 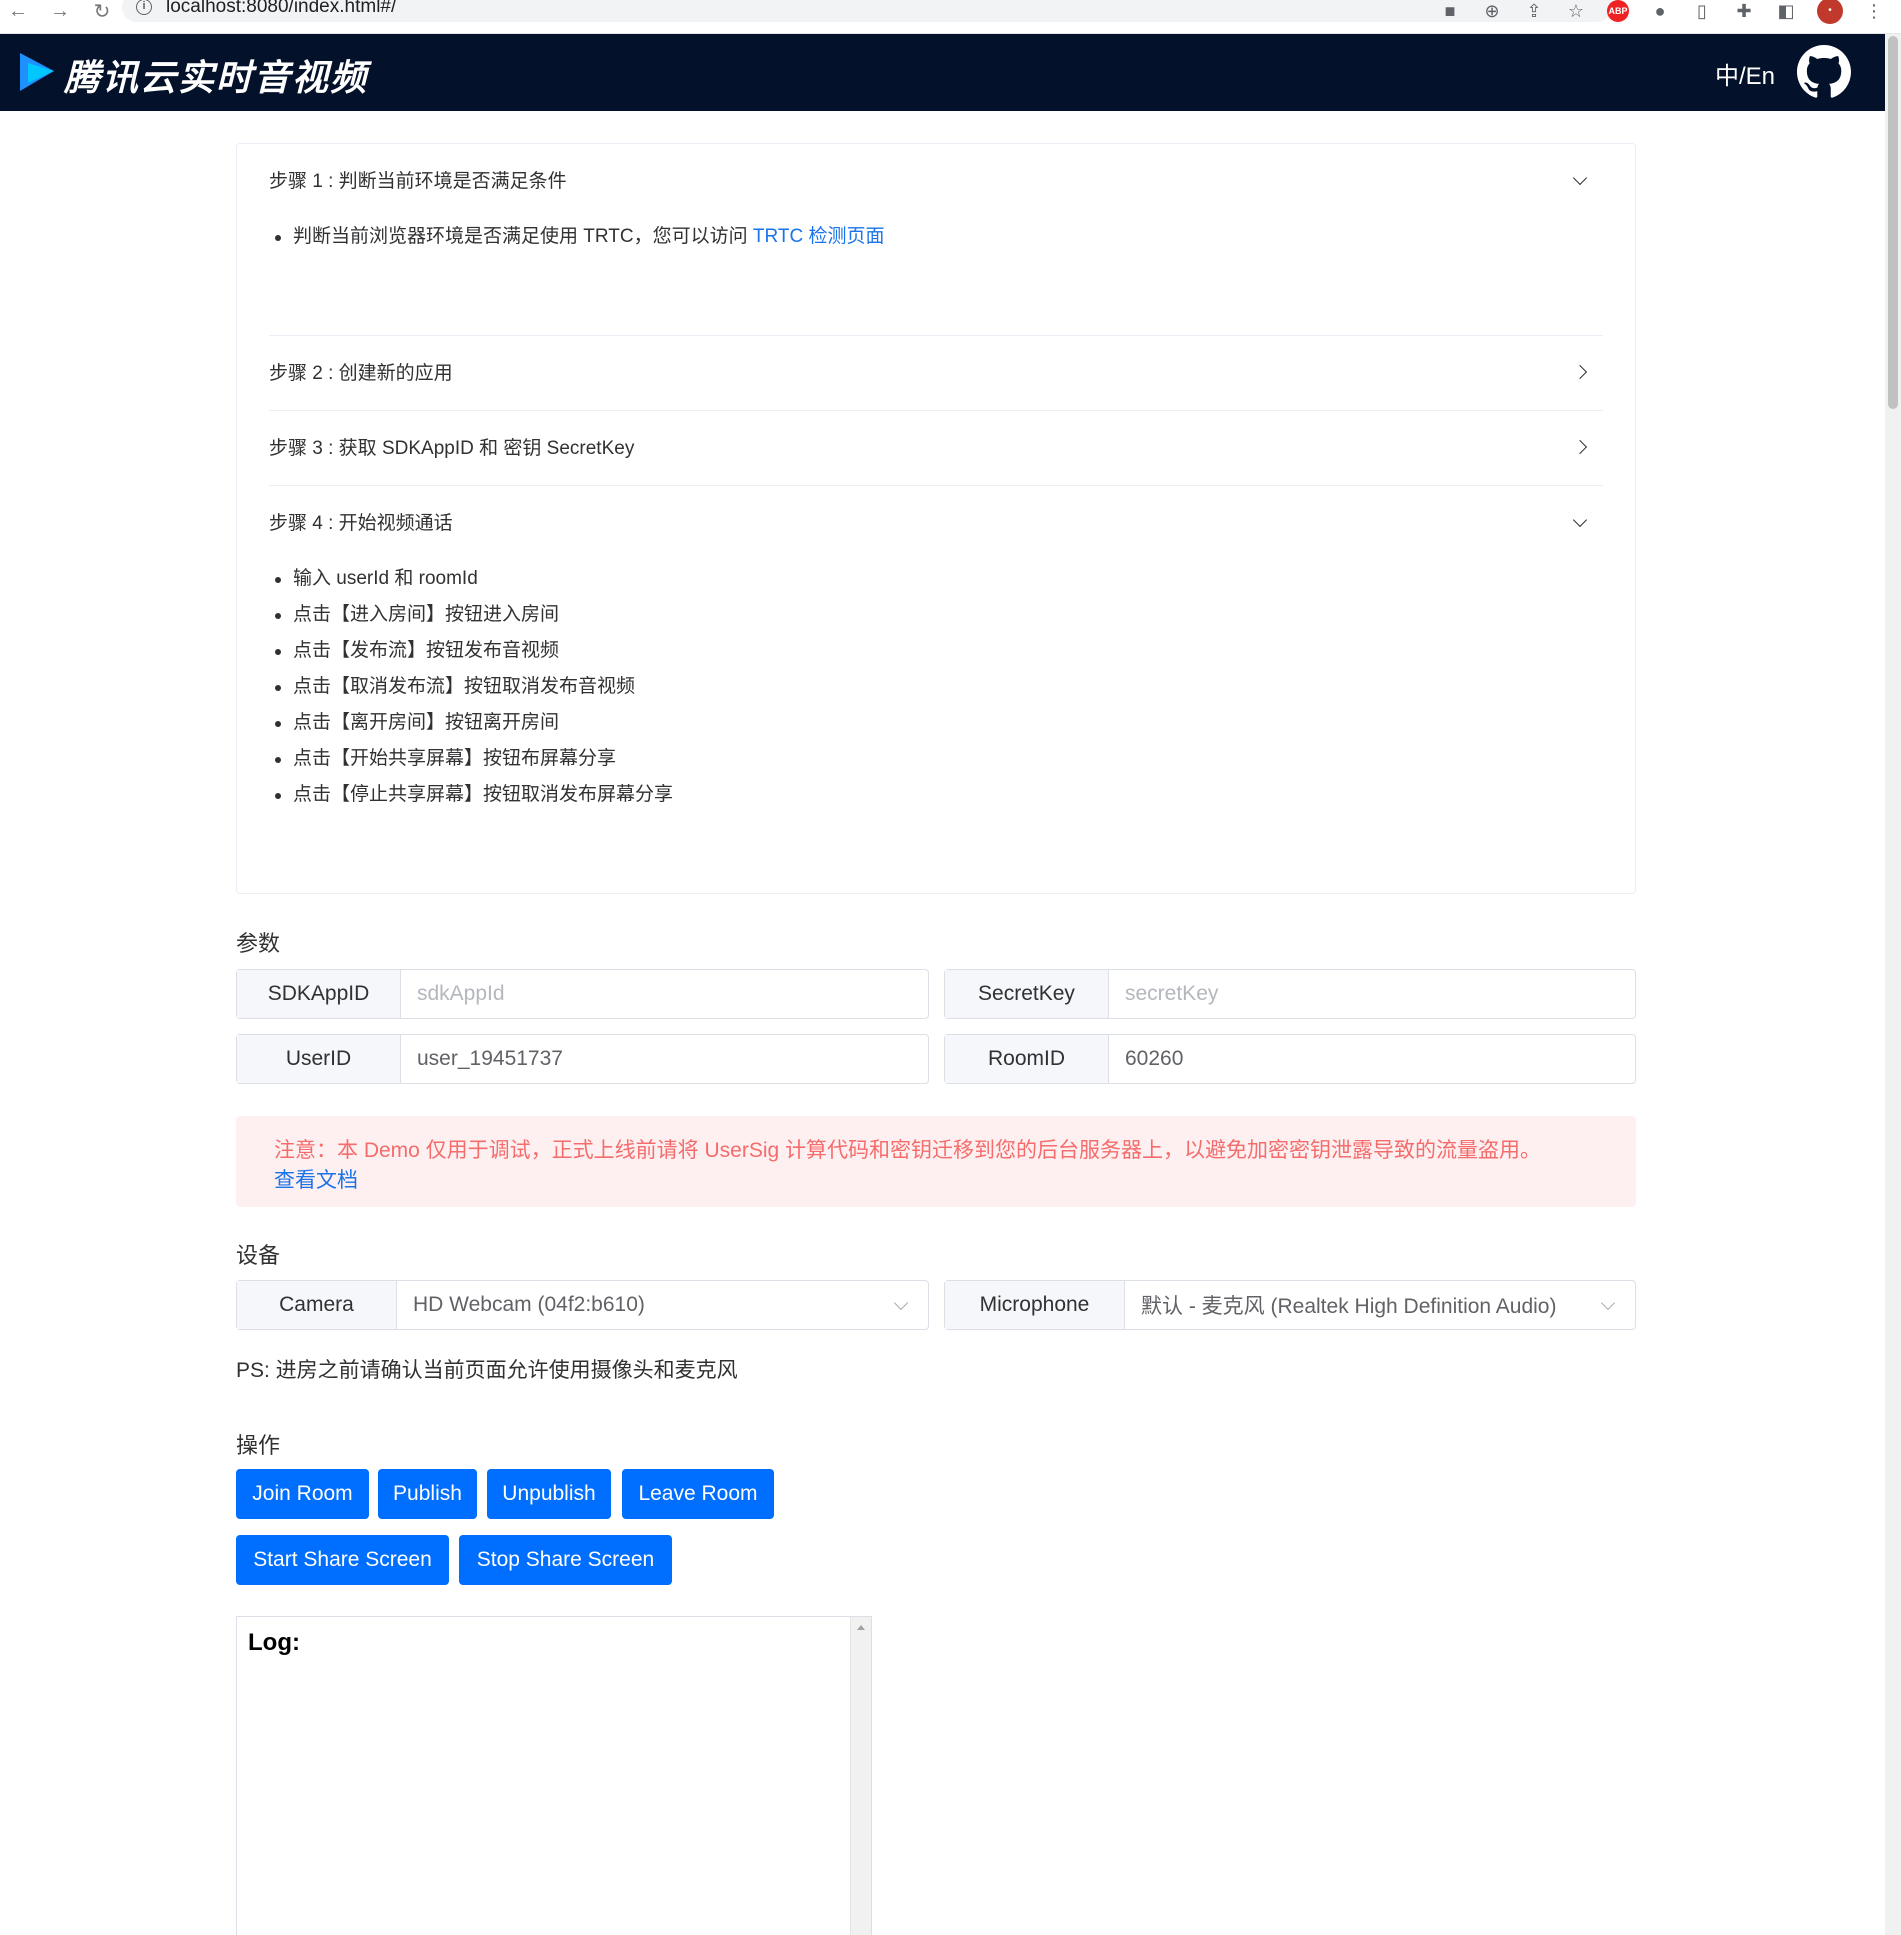 What do you see at coordinates (319, 994) in the screenshot?
I see `sdkappid-label: SDKAppID` at bounding box center [319, 994].